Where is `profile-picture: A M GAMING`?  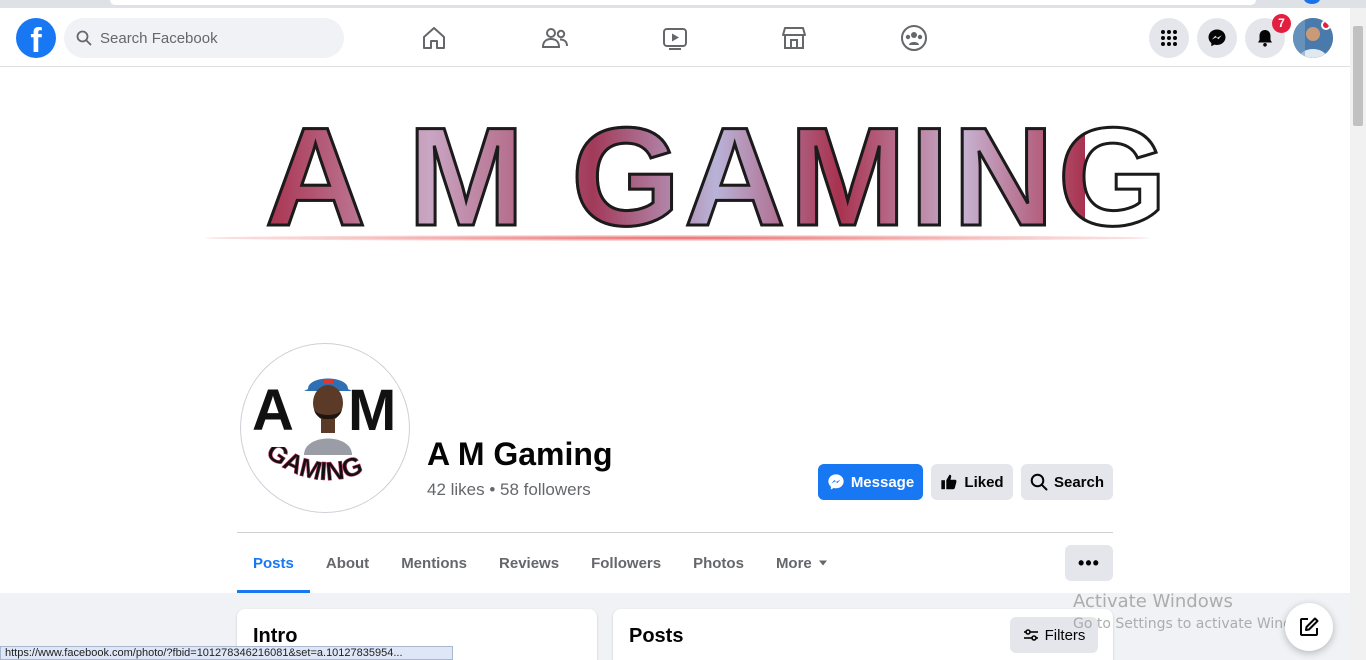 profile-picture: A M GAMING is located at coordinates (325, 428).